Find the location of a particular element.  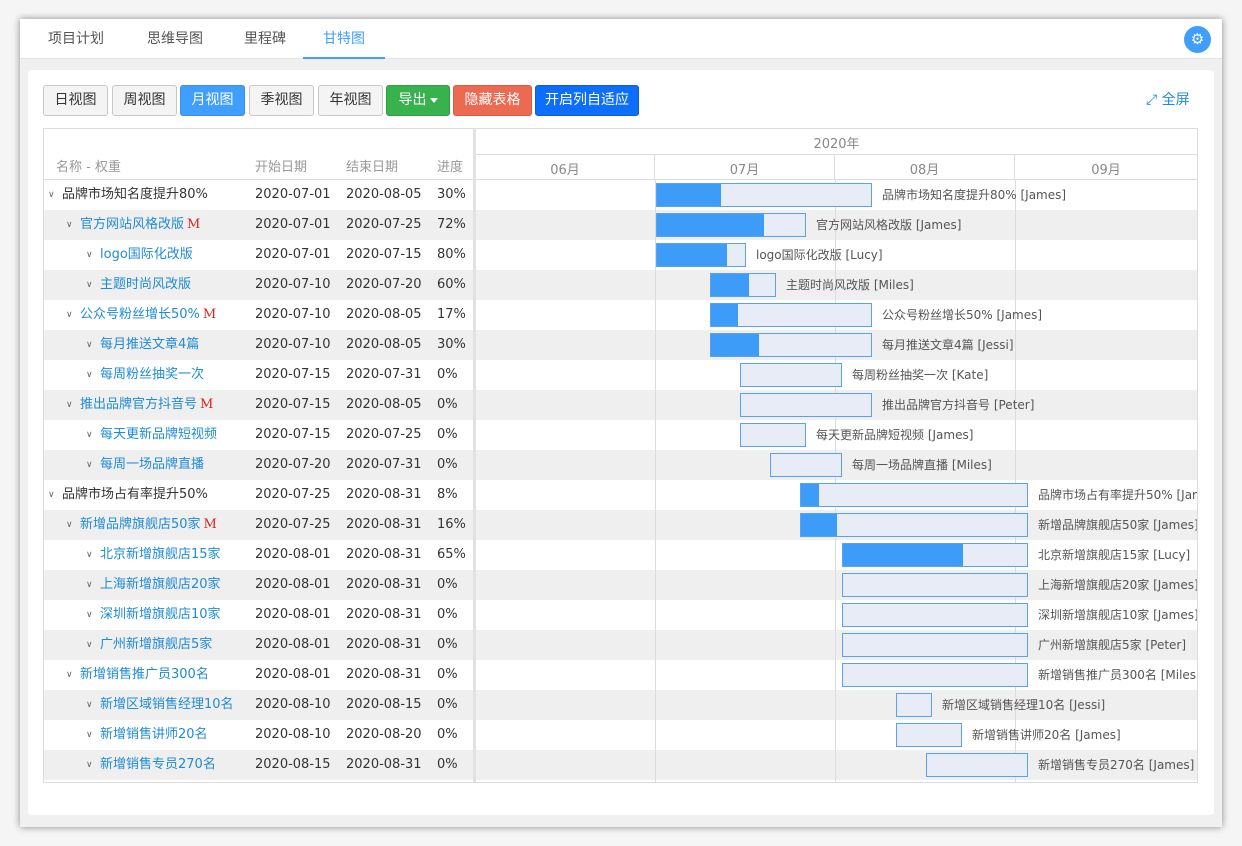

task-name: 新增区域销售经理10名 is located at coordinates (167, 705).